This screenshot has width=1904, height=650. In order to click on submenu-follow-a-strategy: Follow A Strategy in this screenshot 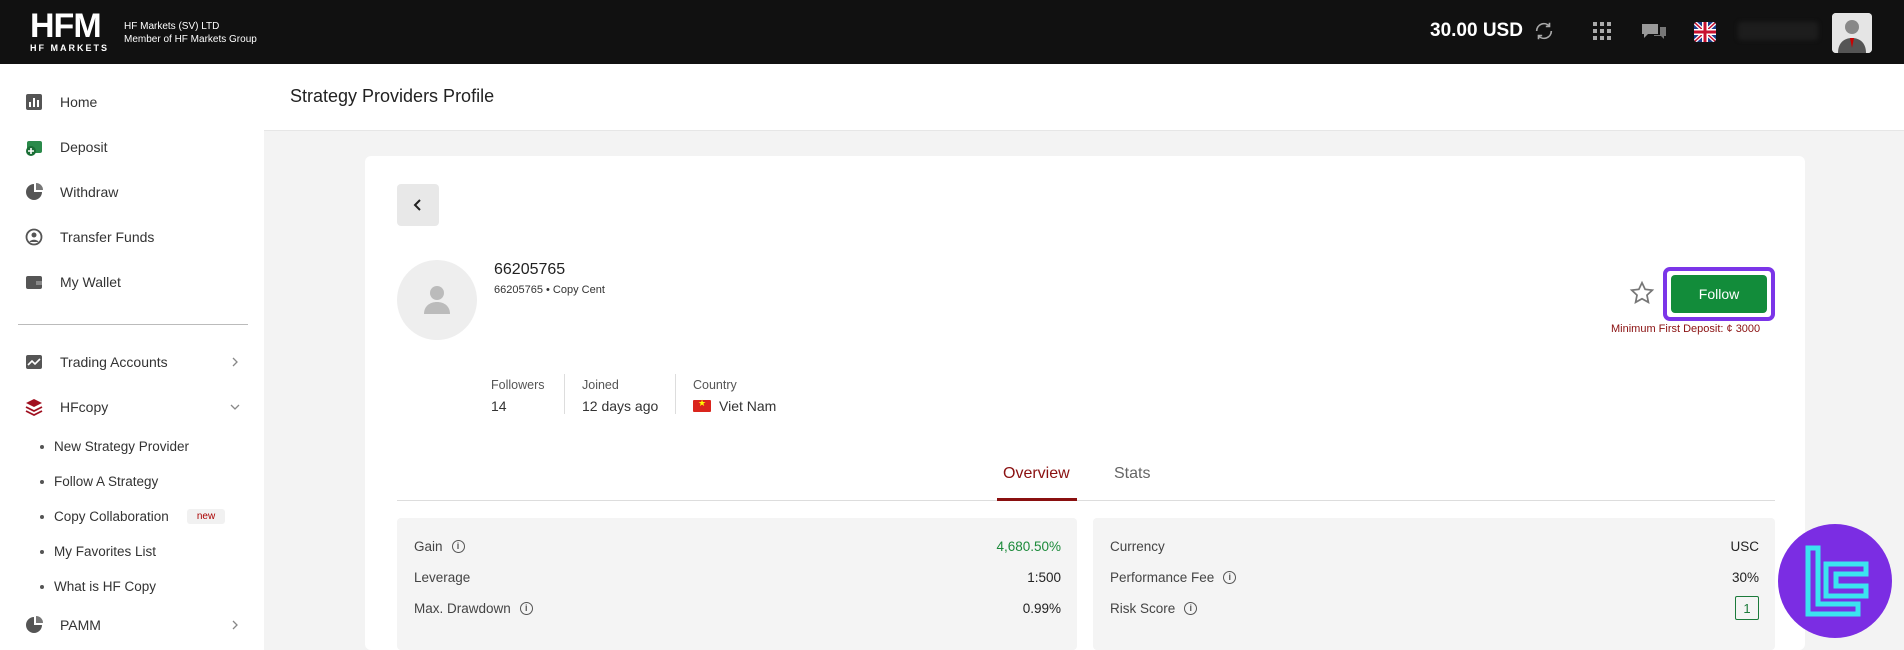, I will do `click(99, 481)`.